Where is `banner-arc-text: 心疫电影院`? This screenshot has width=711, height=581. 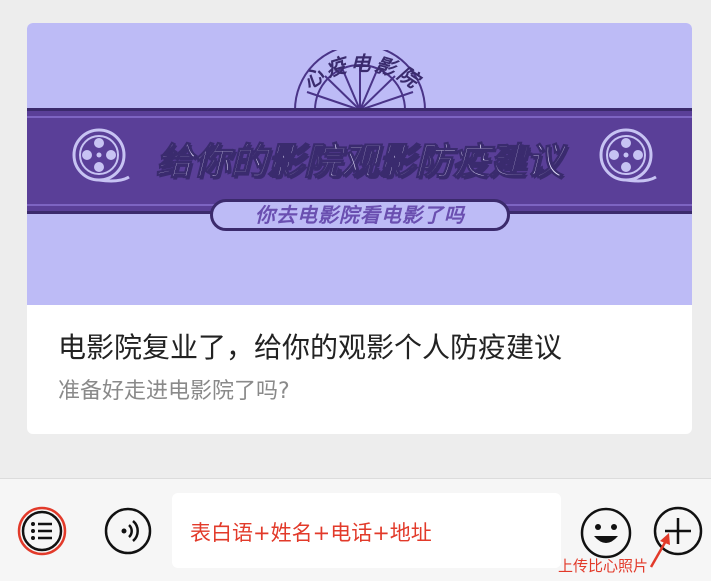
banner-arc-text: 心疫电影院 is located at coordinates (362, 72).